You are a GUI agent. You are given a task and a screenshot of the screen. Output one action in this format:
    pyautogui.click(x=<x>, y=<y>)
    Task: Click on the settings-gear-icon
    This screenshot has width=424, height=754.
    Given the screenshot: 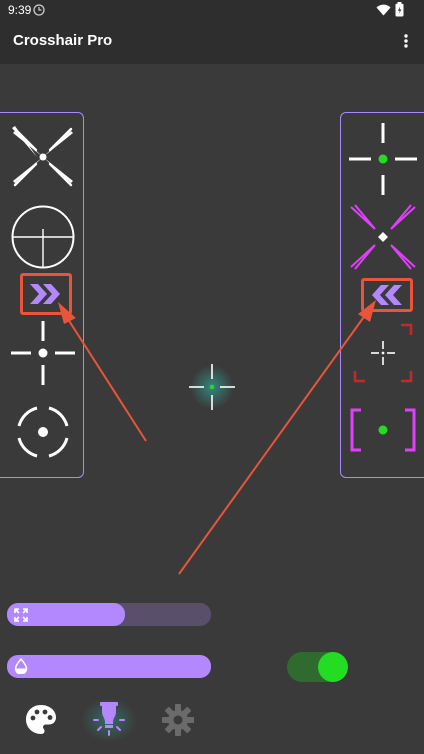 What is the action you would take?
    pyautogui.click(x=178, y=720)
    